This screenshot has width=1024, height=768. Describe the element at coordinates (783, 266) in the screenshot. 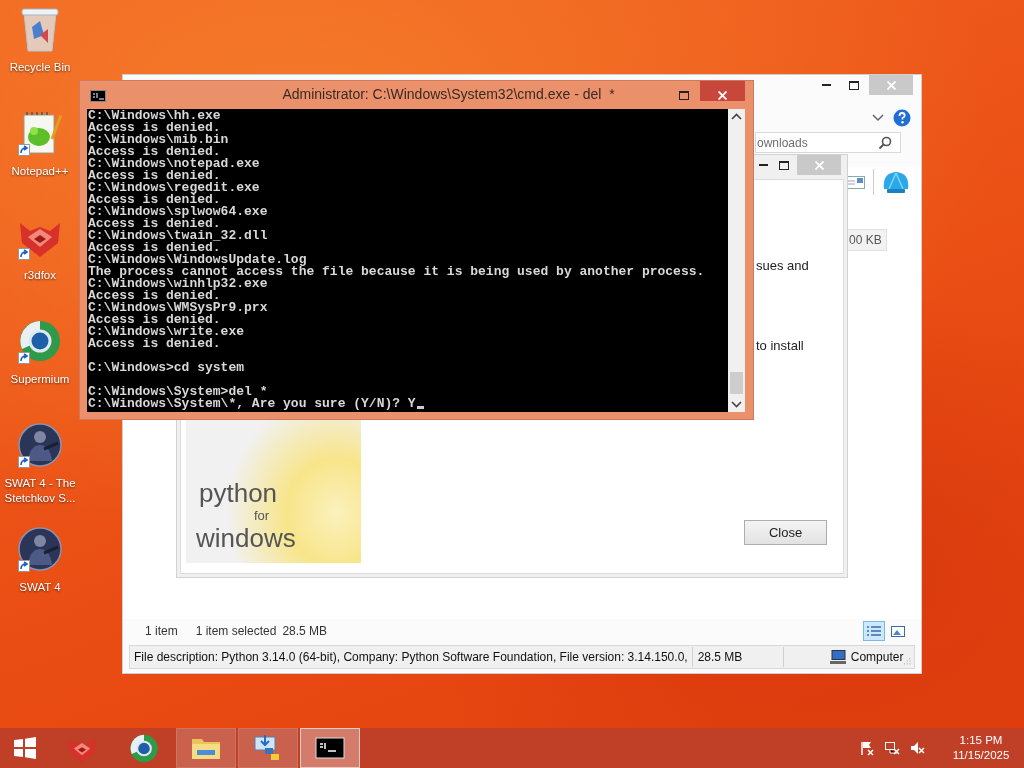

I see `dialog-text: sues and` at that location.